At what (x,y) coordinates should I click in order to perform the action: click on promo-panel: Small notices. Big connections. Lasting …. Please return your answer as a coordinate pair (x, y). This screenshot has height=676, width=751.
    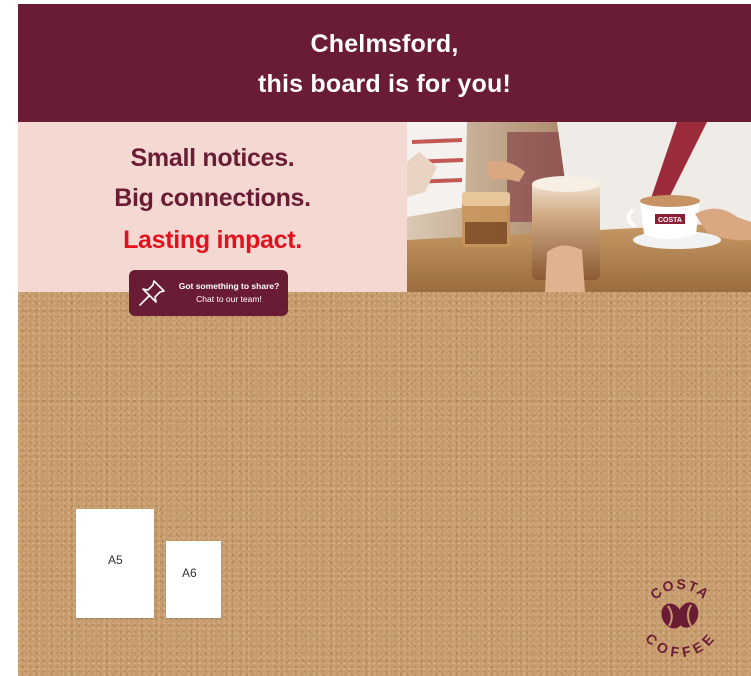
    Looking at the image, I should click on (212, 219).